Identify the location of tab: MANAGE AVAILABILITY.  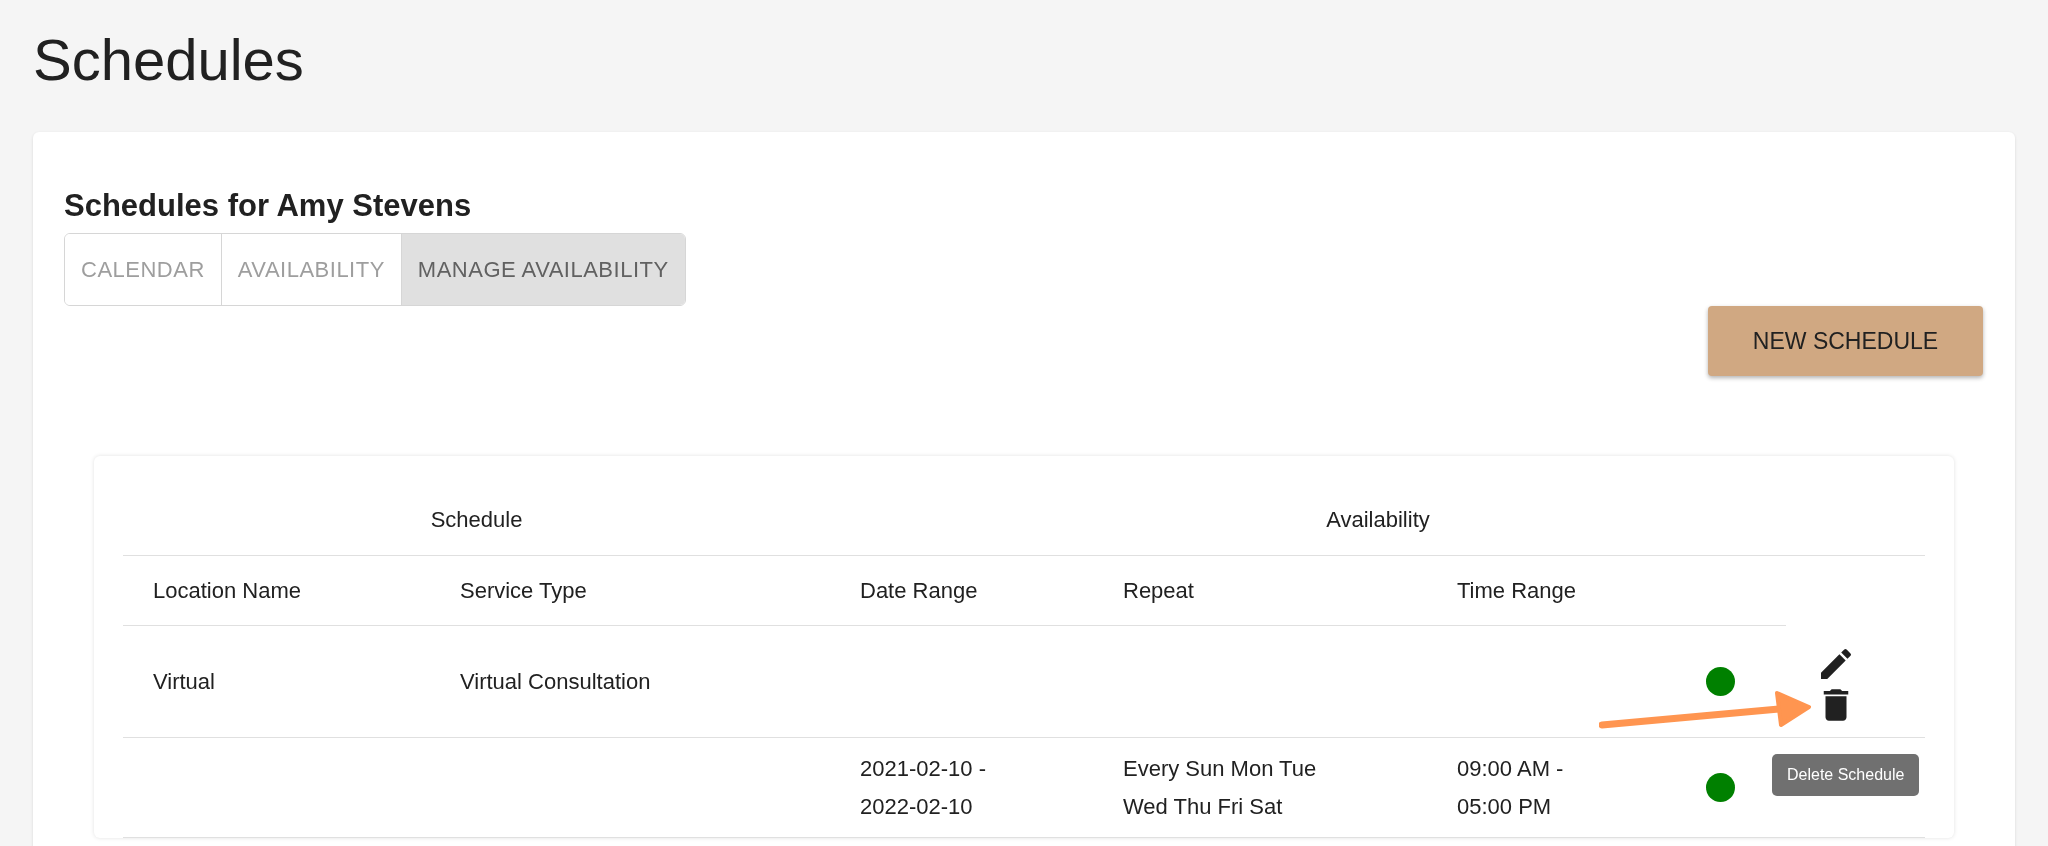
(542, 269).